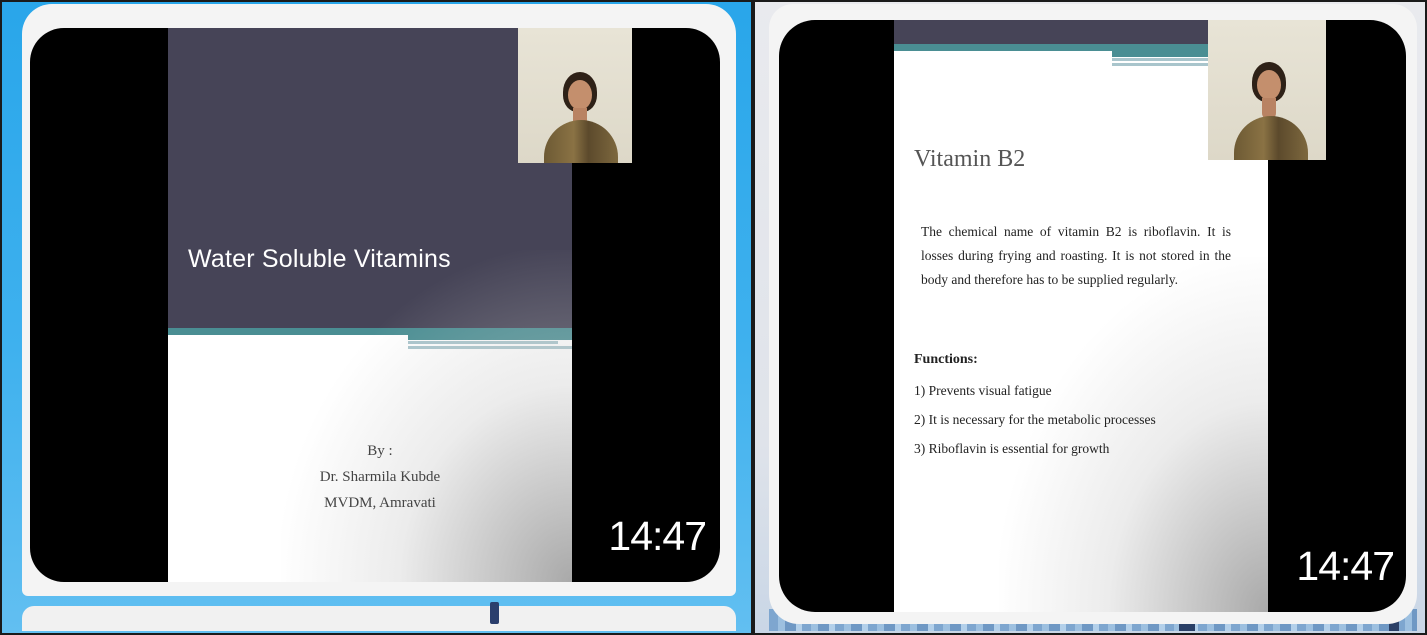 The width and height of the screenshot is (1427, 635). What do you see at coordinates (319, 259) in the screenshot?
I see `slide-title: Water Soluble Vitamins` at bounding box center [319, 259].